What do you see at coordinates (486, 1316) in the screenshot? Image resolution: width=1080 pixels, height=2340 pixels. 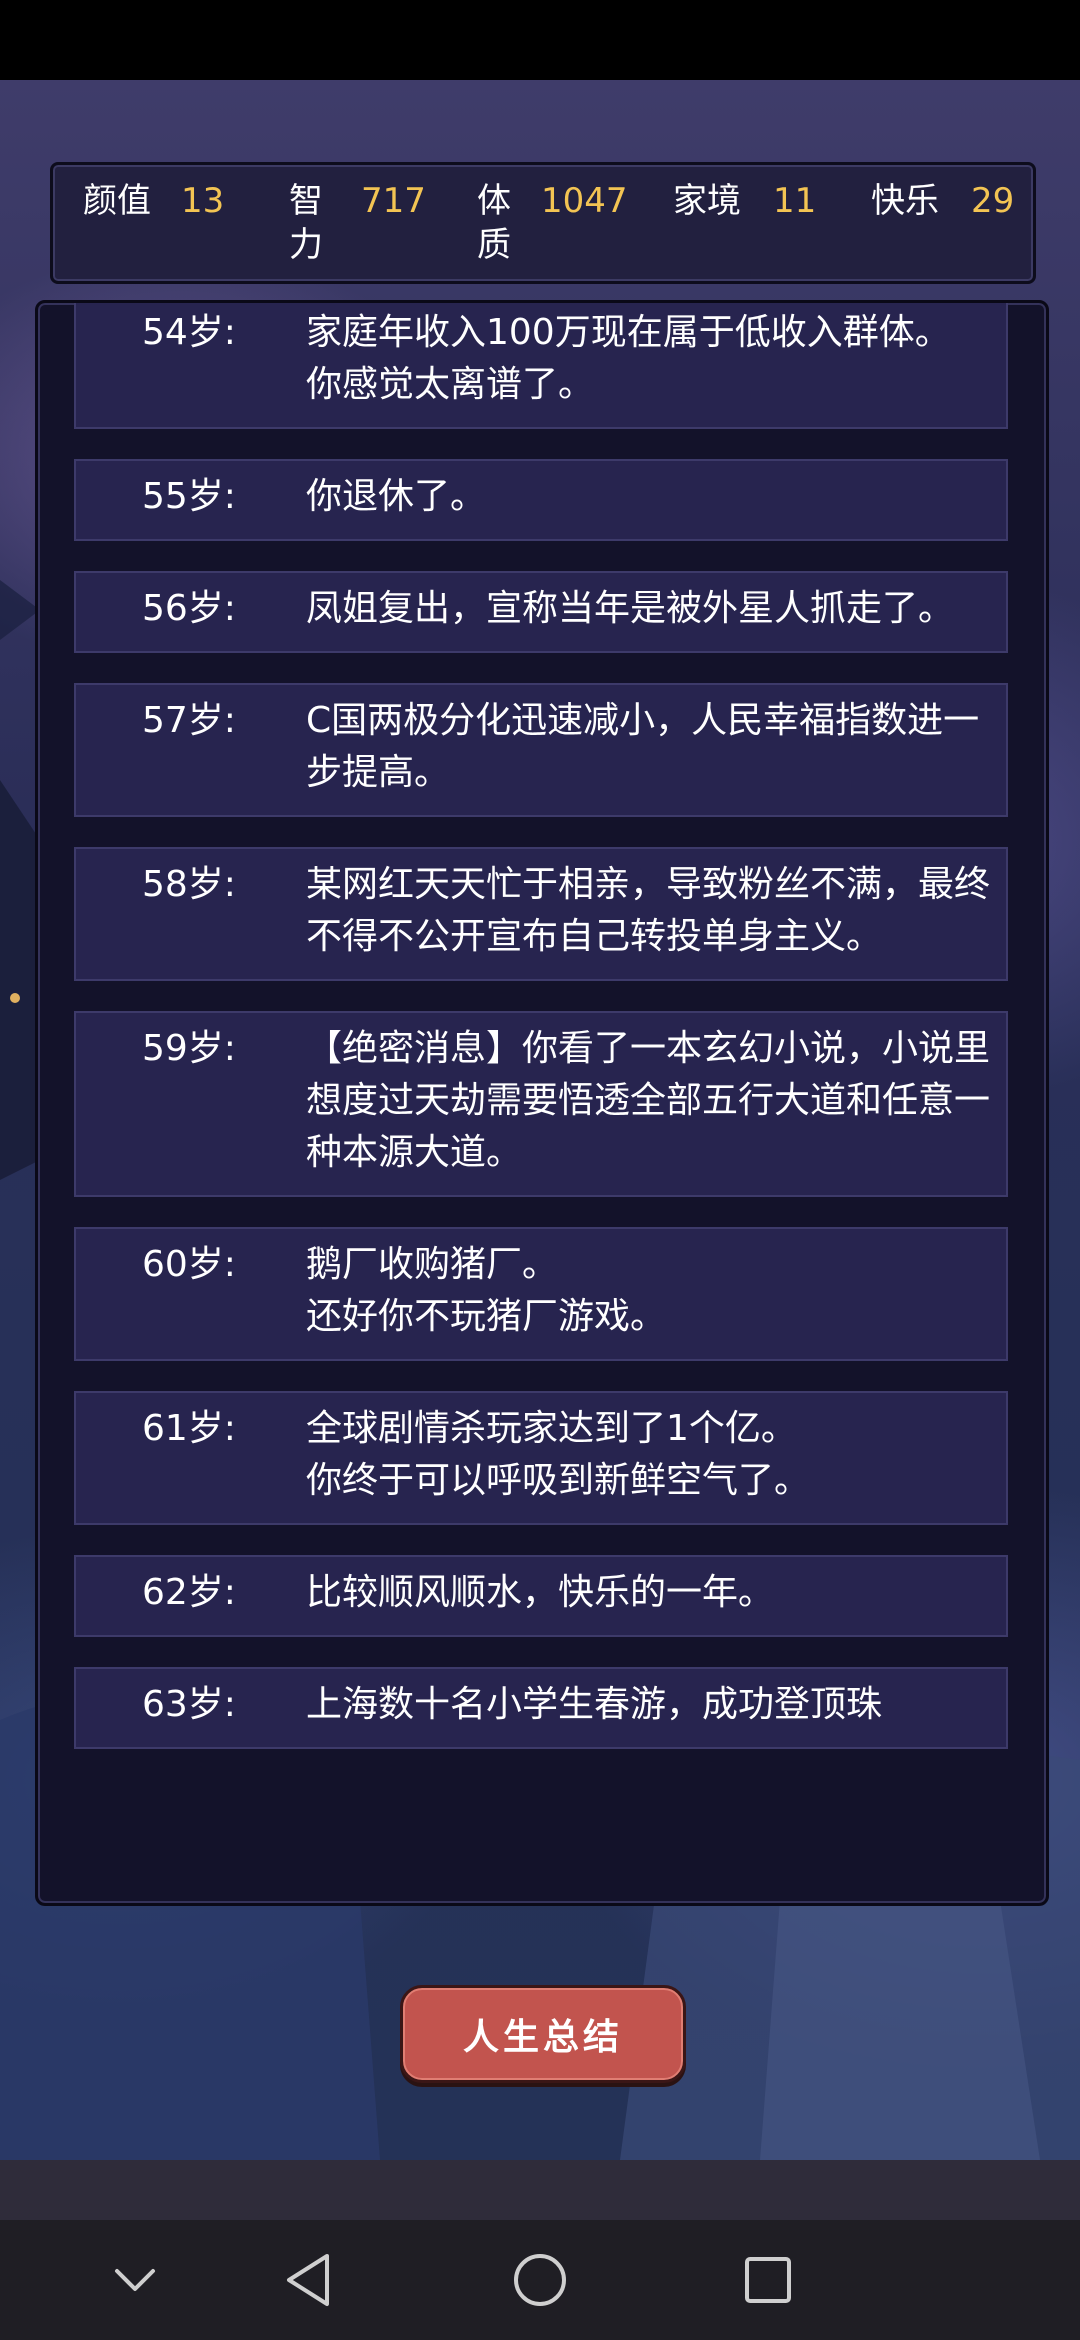 I see `event-line: 还好你不玩猪厂游戏。` at bounding box center [486, 1316].